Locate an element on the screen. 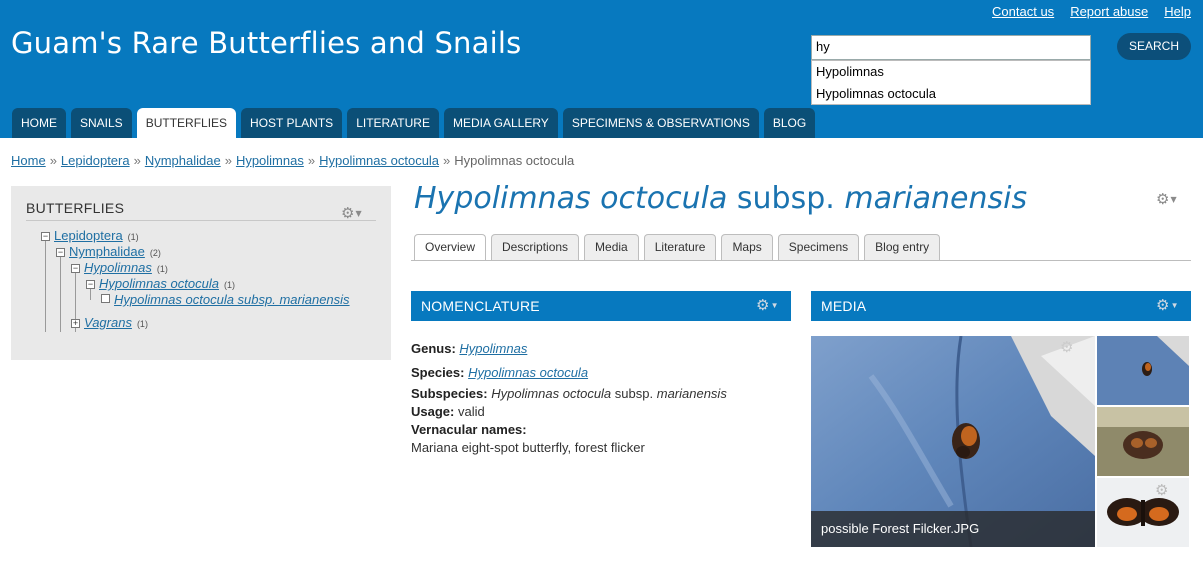 Image resolution: width=1203 pixels, height=567 pixels. contact-us-link: Contact us is located at coordinates (1023, 11).